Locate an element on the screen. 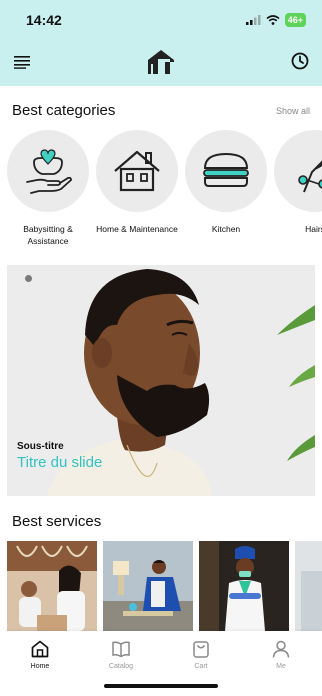 The image size is (322, 696). best-categories-header: Best categories Show all is located at coordinates (161, 110).